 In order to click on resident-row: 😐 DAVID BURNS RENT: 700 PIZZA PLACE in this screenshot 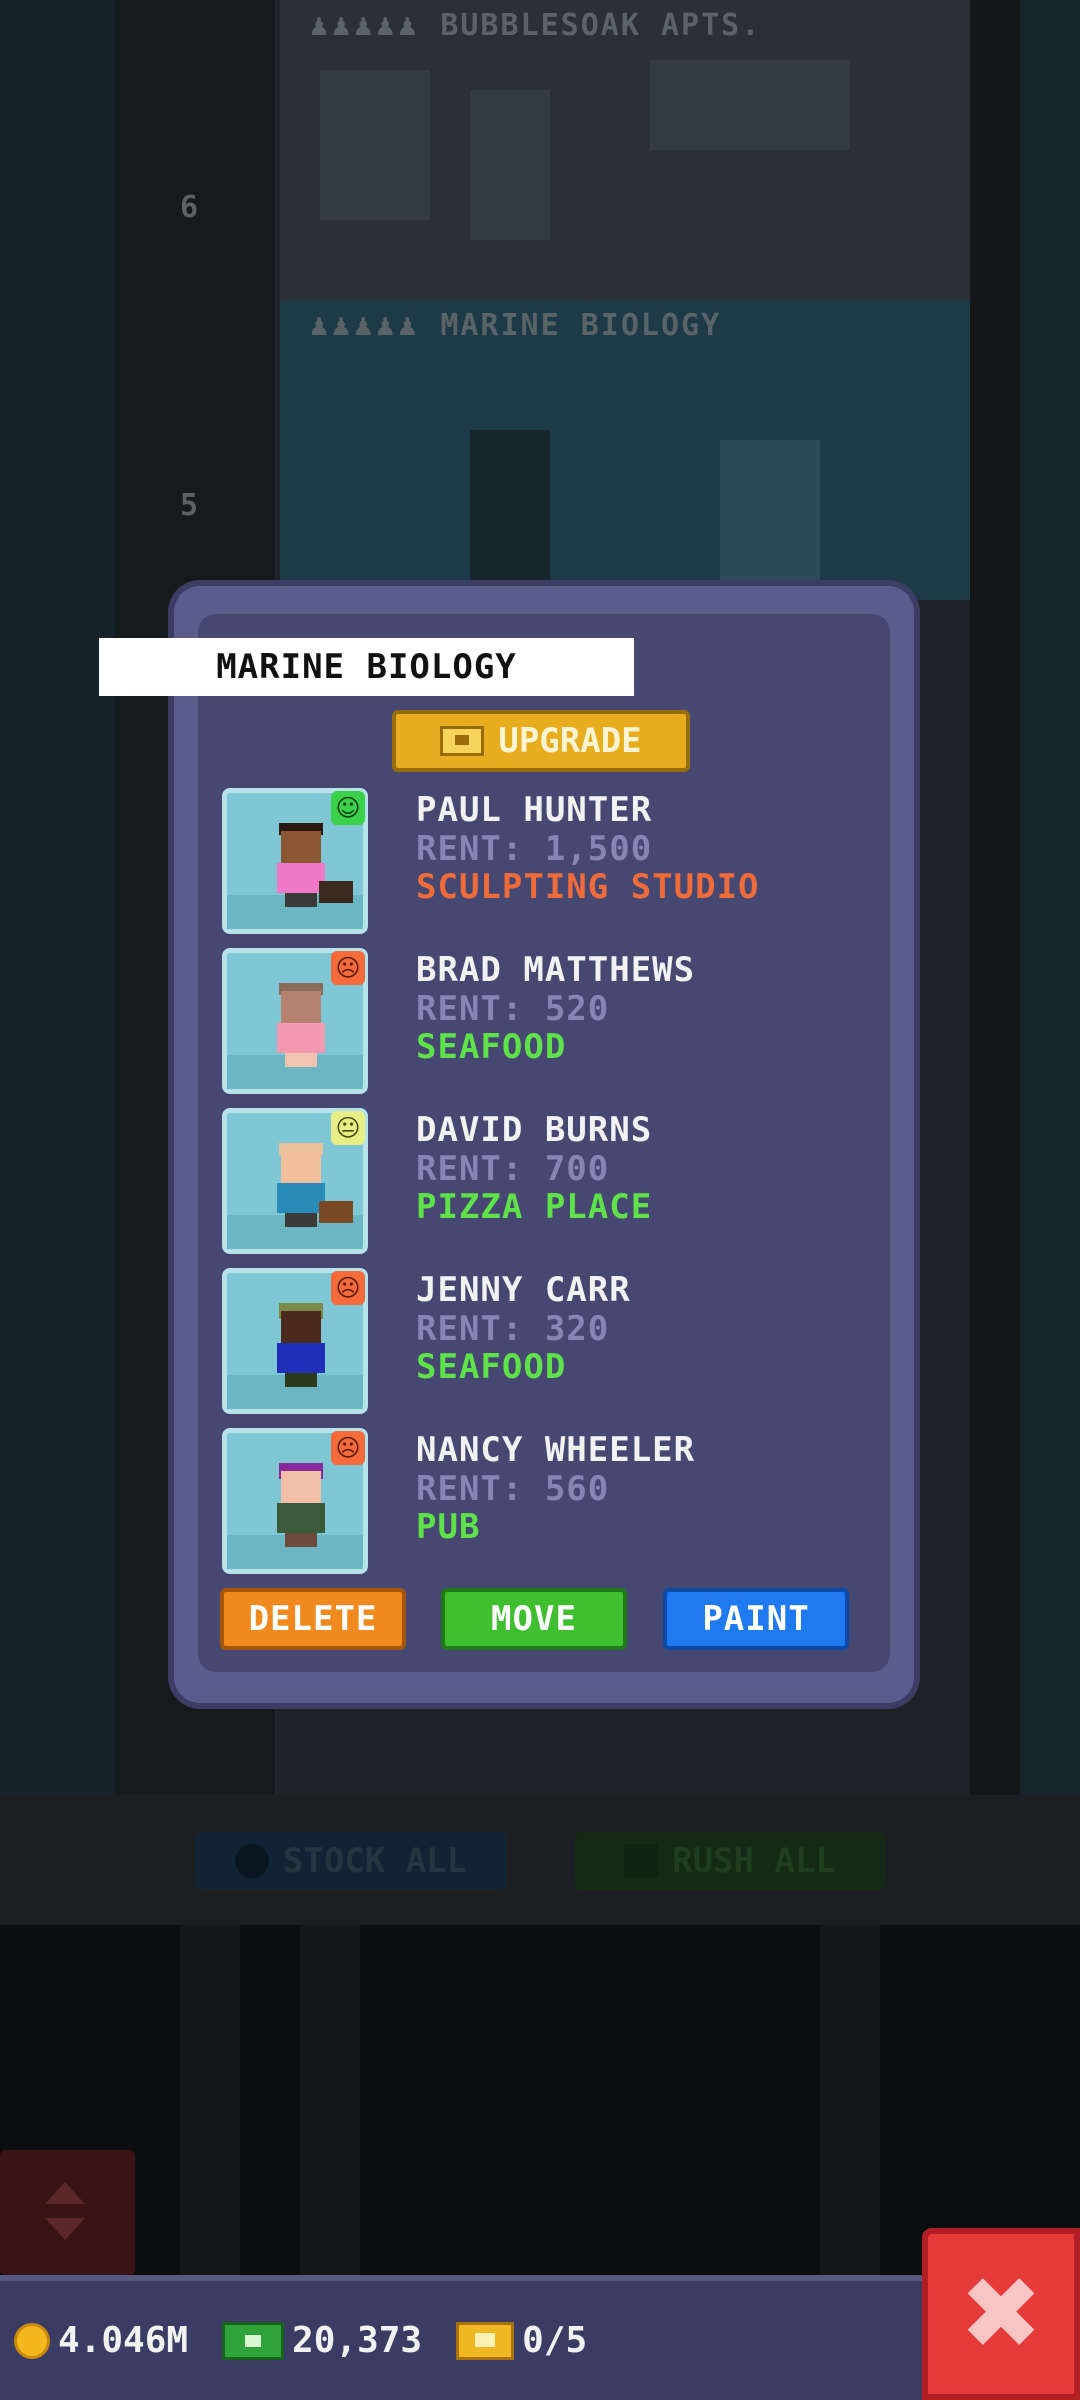, I will do `click(532, 1182)`.